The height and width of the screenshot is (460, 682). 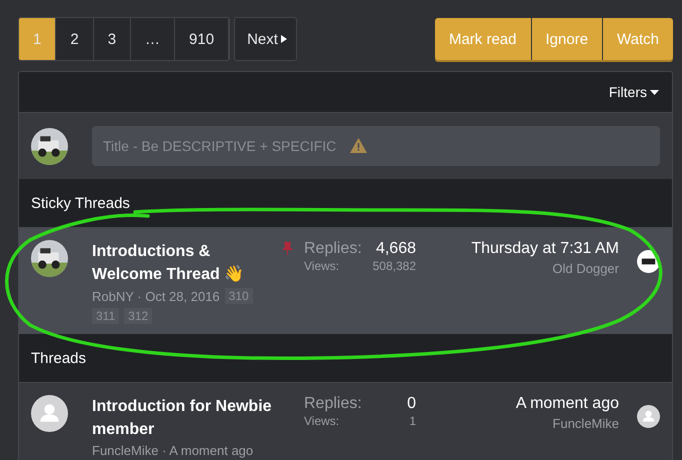 What do you see at coordinates (75, 39) in the screenshot?
I see `page-button: 2` at bounding box center [75, 39].